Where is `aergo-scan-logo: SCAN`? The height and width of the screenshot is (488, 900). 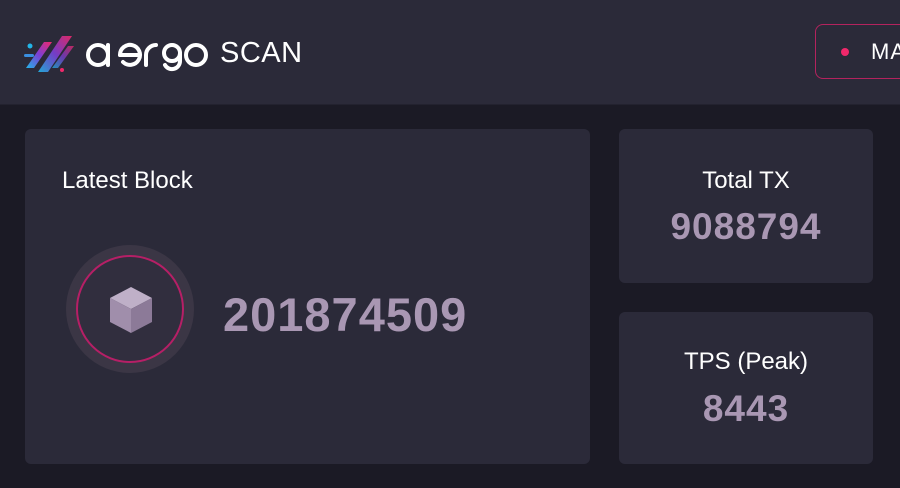
aergo-scan-logo: SCAN is located at coordinates (162, 53).